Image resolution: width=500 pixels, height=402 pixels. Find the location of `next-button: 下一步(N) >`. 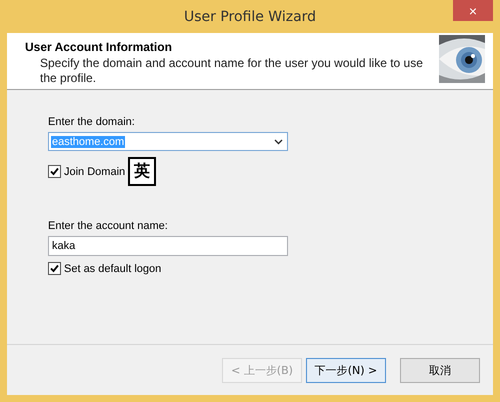

next-button: 下一步(N) > is located at coordinates (346, 370).